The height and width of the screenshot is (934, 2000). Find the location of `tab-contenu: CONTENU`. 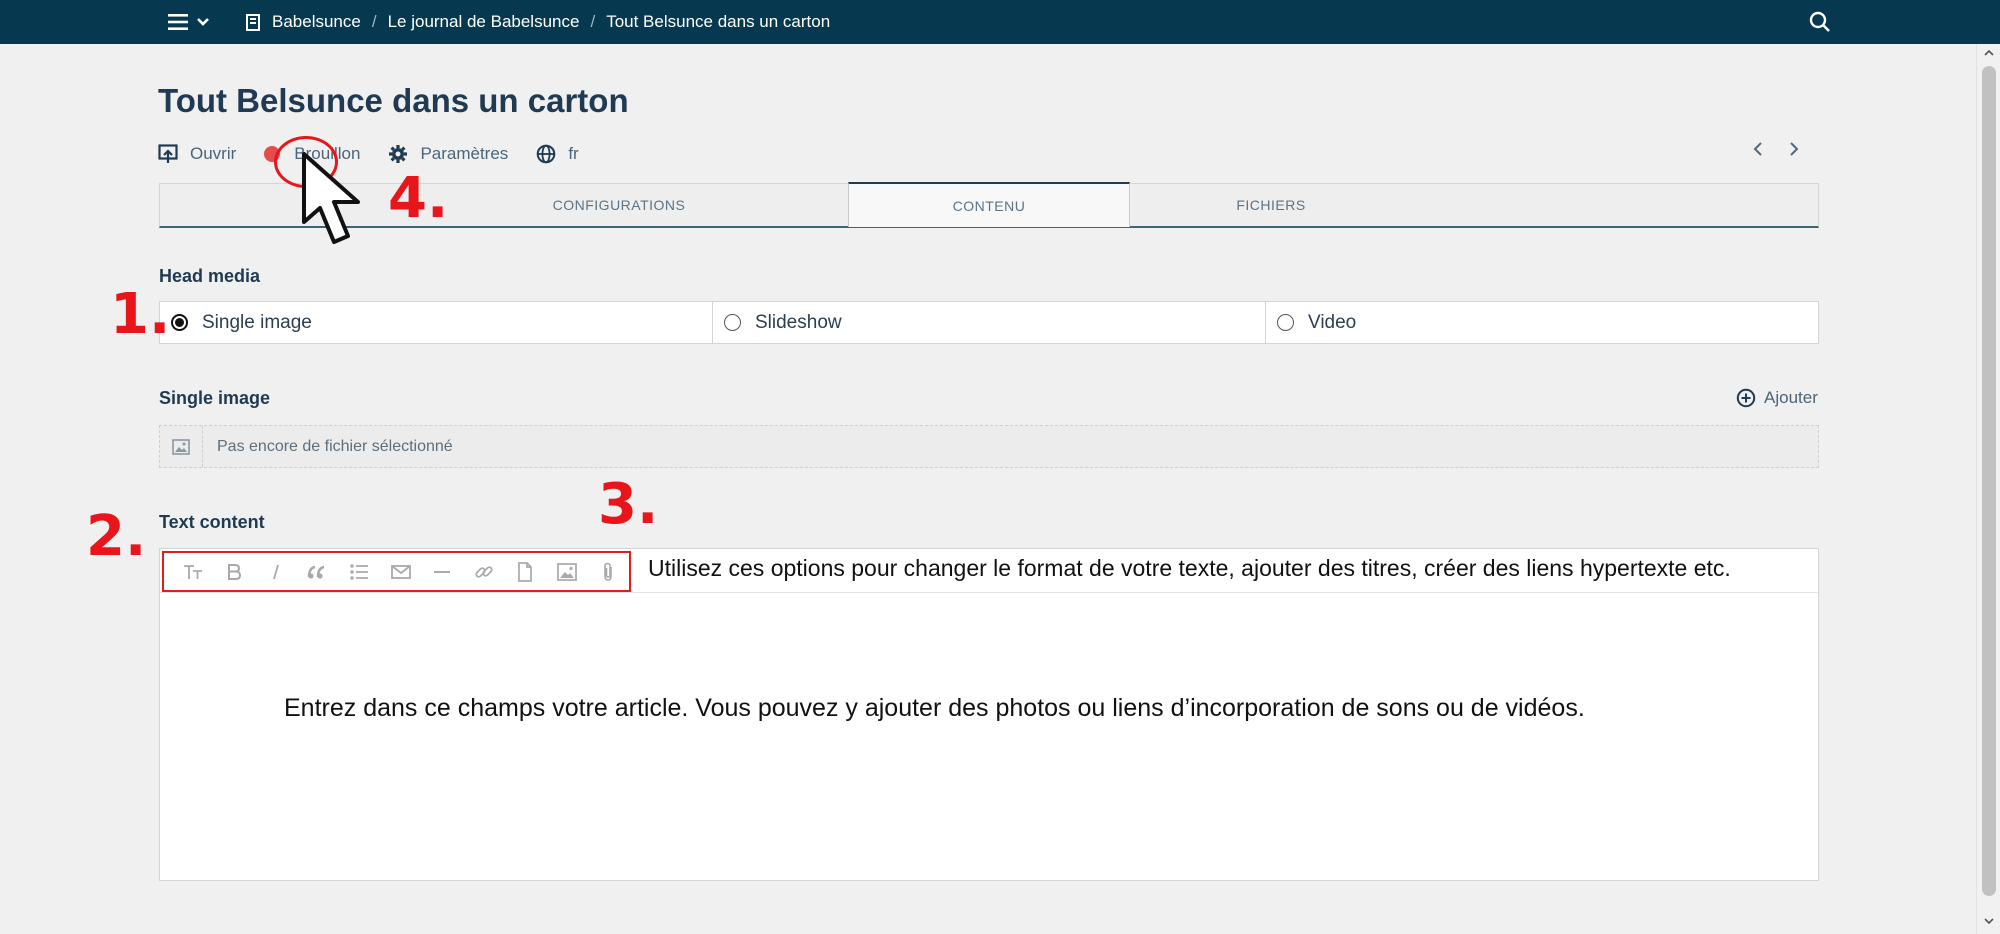

tab-contenu: CONTENU is located at coordinates (989, 204).